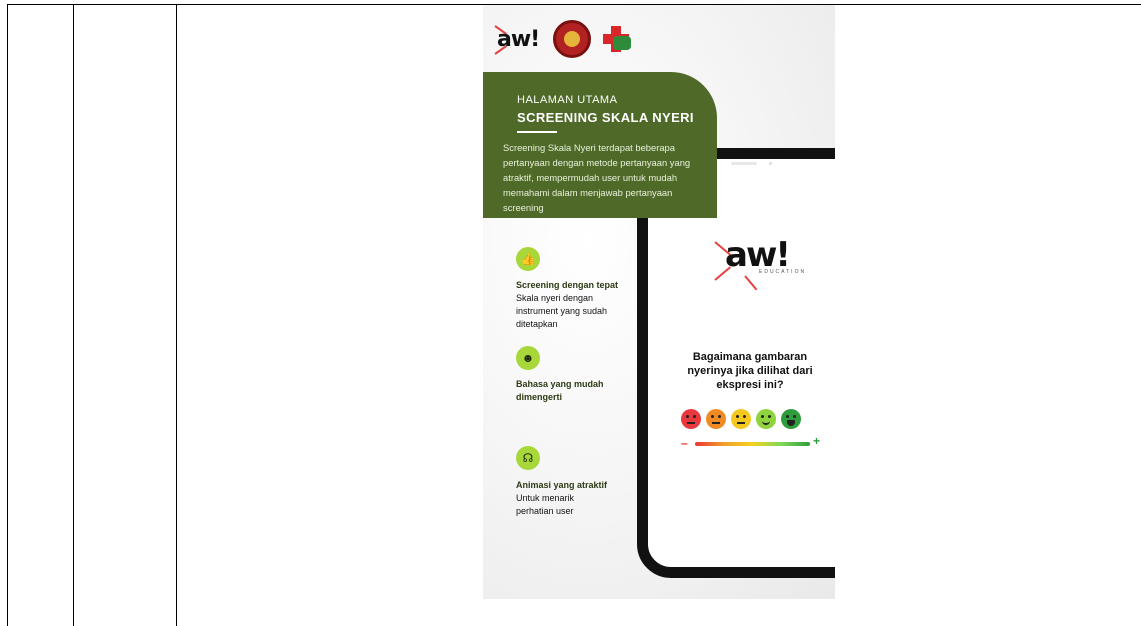  What do you see at coordinates (567, 285) in the screenshot?
I see `feature-title: Screening dengan tepat` at bounding box center [567, 285].